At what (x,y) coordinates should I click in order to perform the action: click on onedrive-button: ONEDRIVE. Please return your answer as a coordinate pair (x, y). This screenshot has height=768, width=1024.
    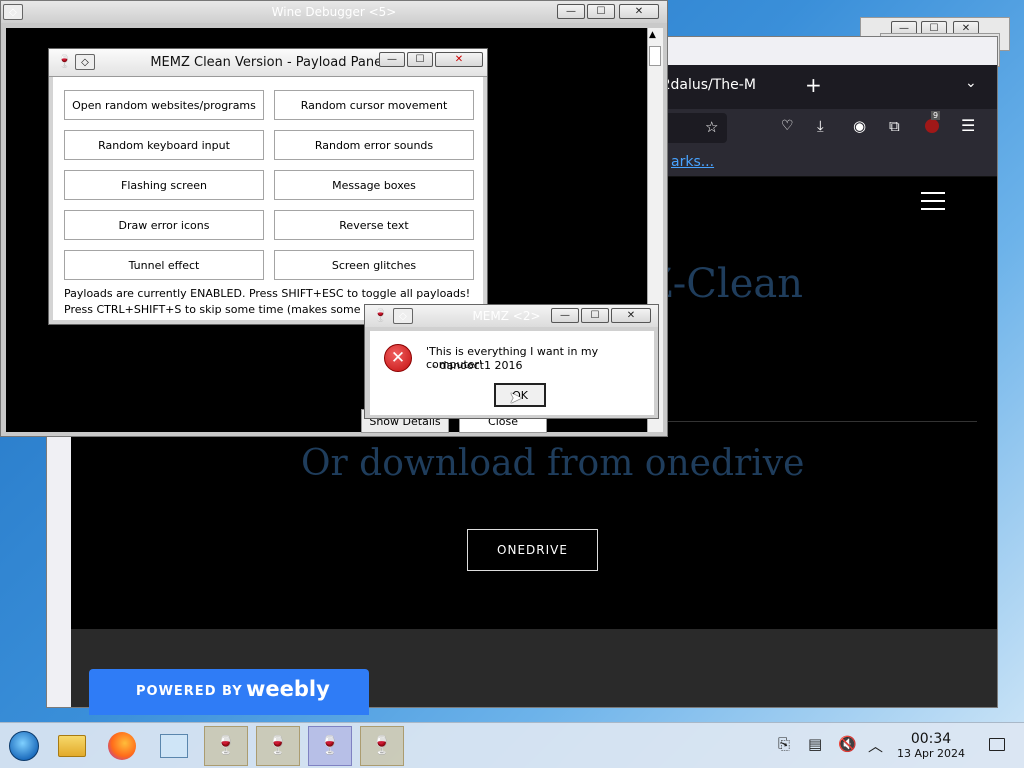
    Looking at the image, I should click on (532, 550).